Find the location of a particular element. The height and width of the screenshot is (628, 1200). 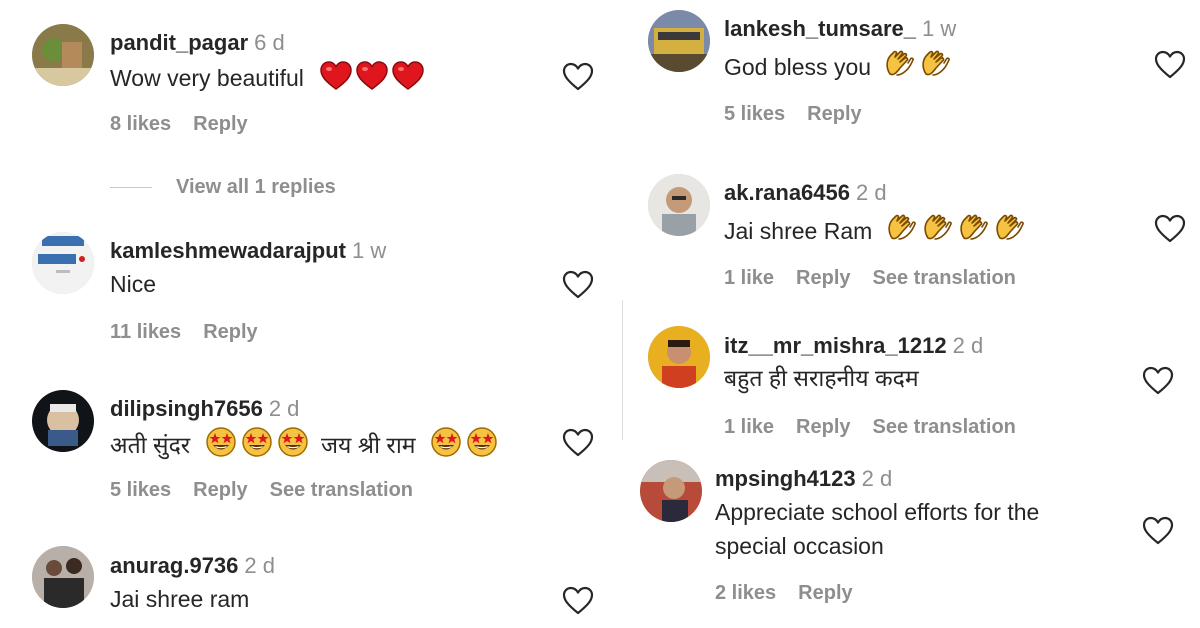

column-divider is located at coordinates (622, 370).